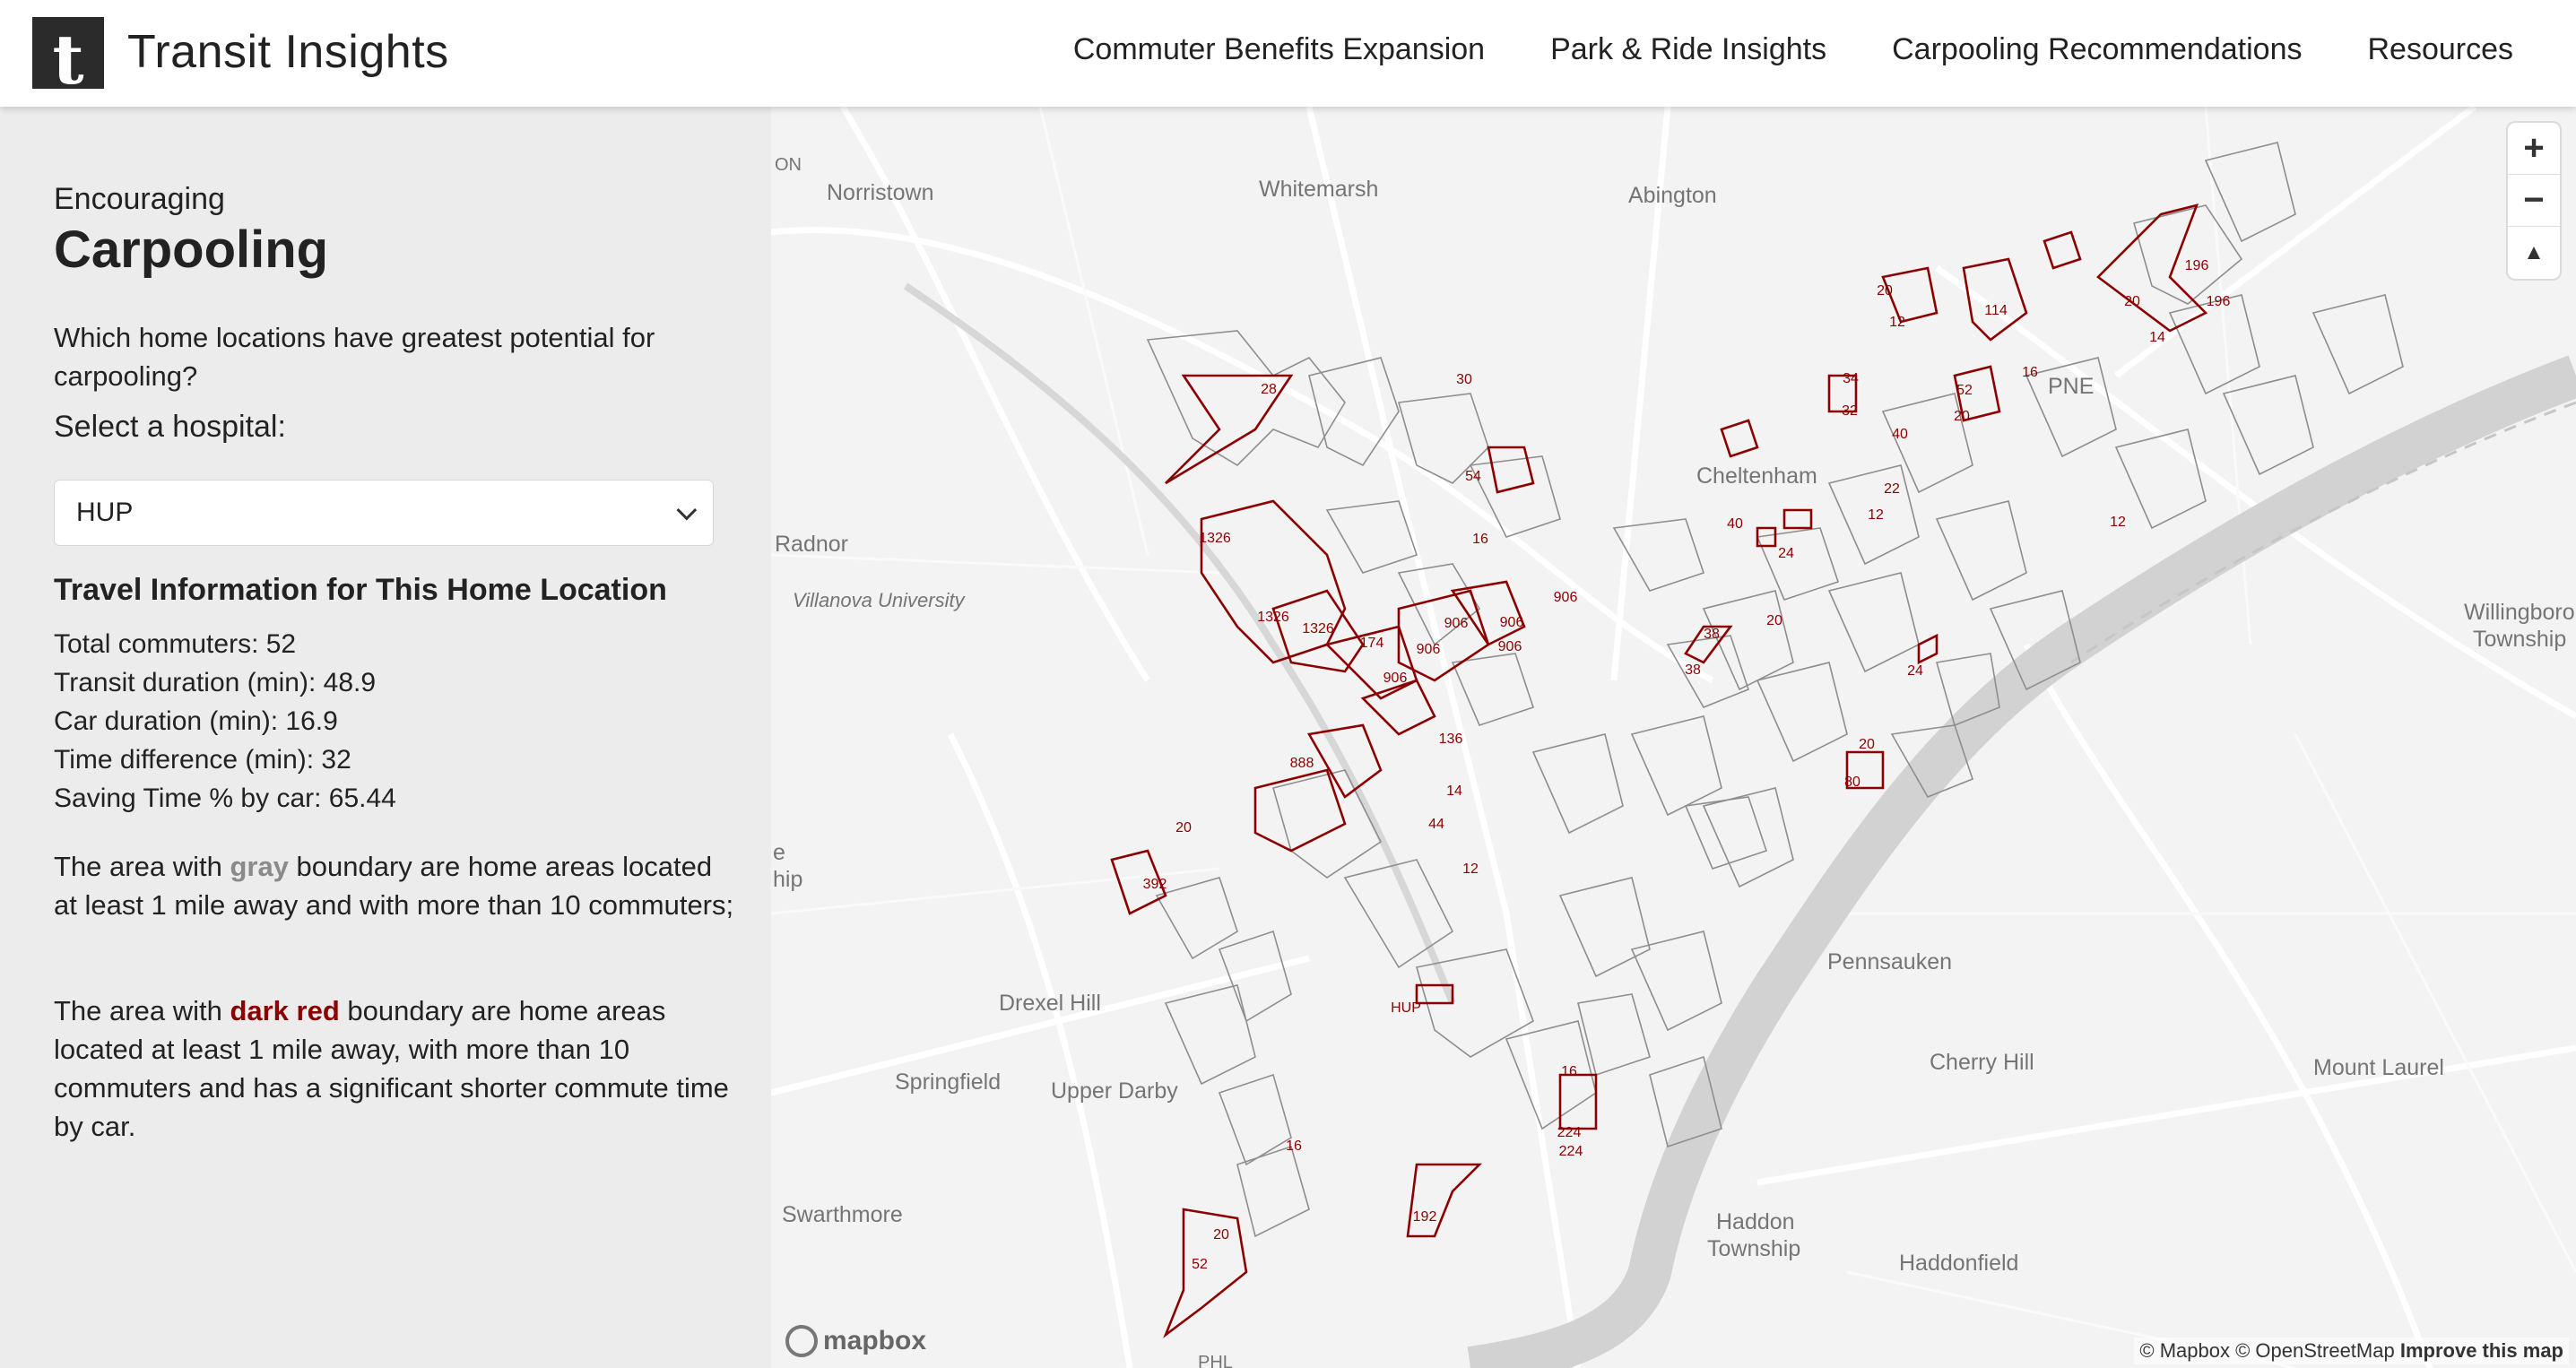 This screenshot has width=2576, height=1368. Describe the element at coordinates (1050, 1003) in the screenshot. I see `place-label: Drexel Hill` at that location.